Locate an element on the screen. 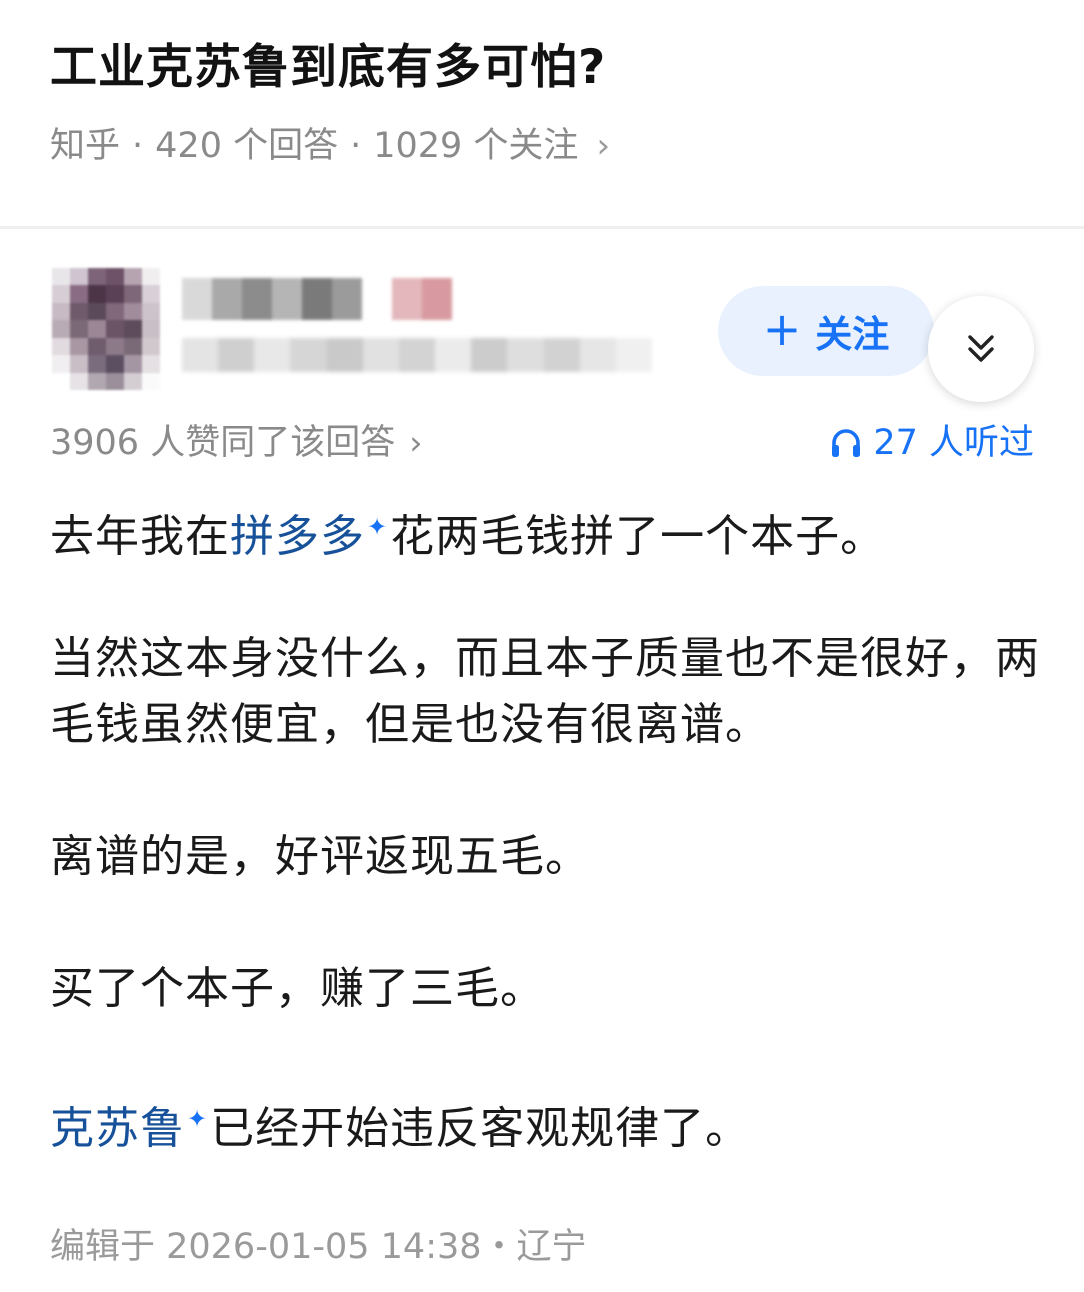 The width and height of the screenshot is (1084, 1292). answer-paragraph: 克苏鲁✦已经开始违反客观规律了。 is located at coordinates (545, 1124).